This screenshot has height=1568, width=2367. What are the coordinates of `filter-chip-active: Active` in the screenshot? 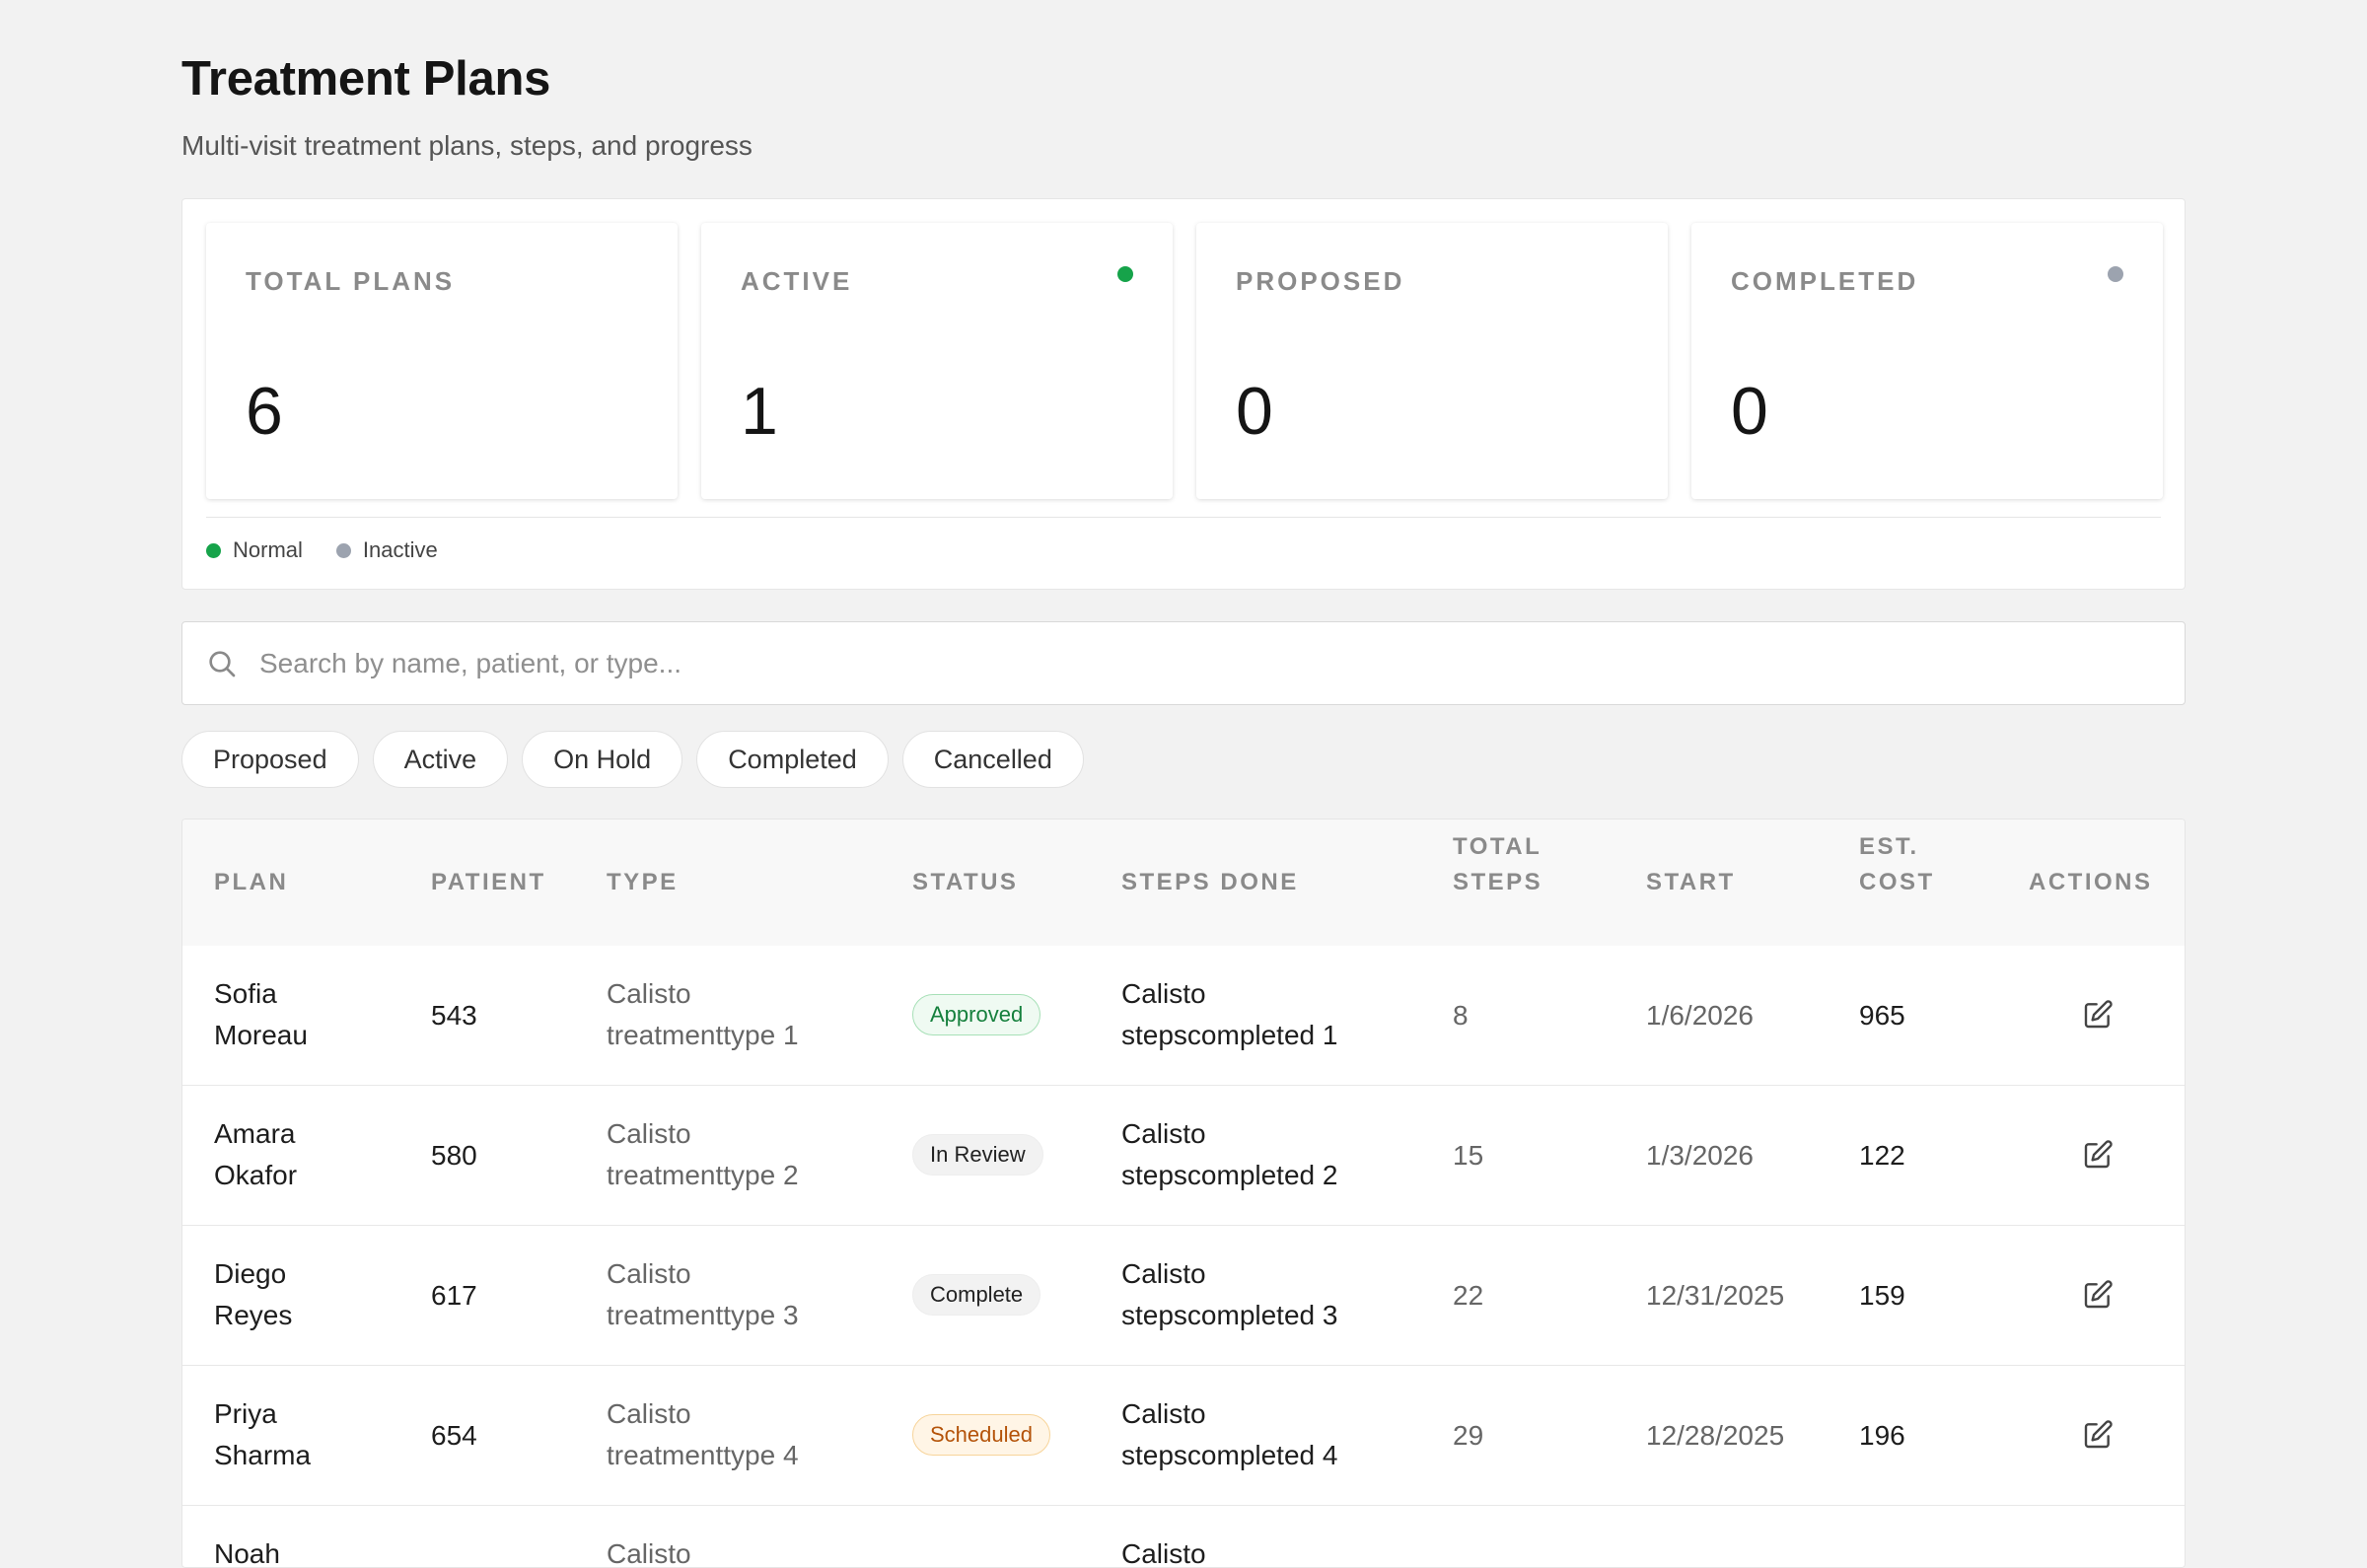 It's located at (440, 759).